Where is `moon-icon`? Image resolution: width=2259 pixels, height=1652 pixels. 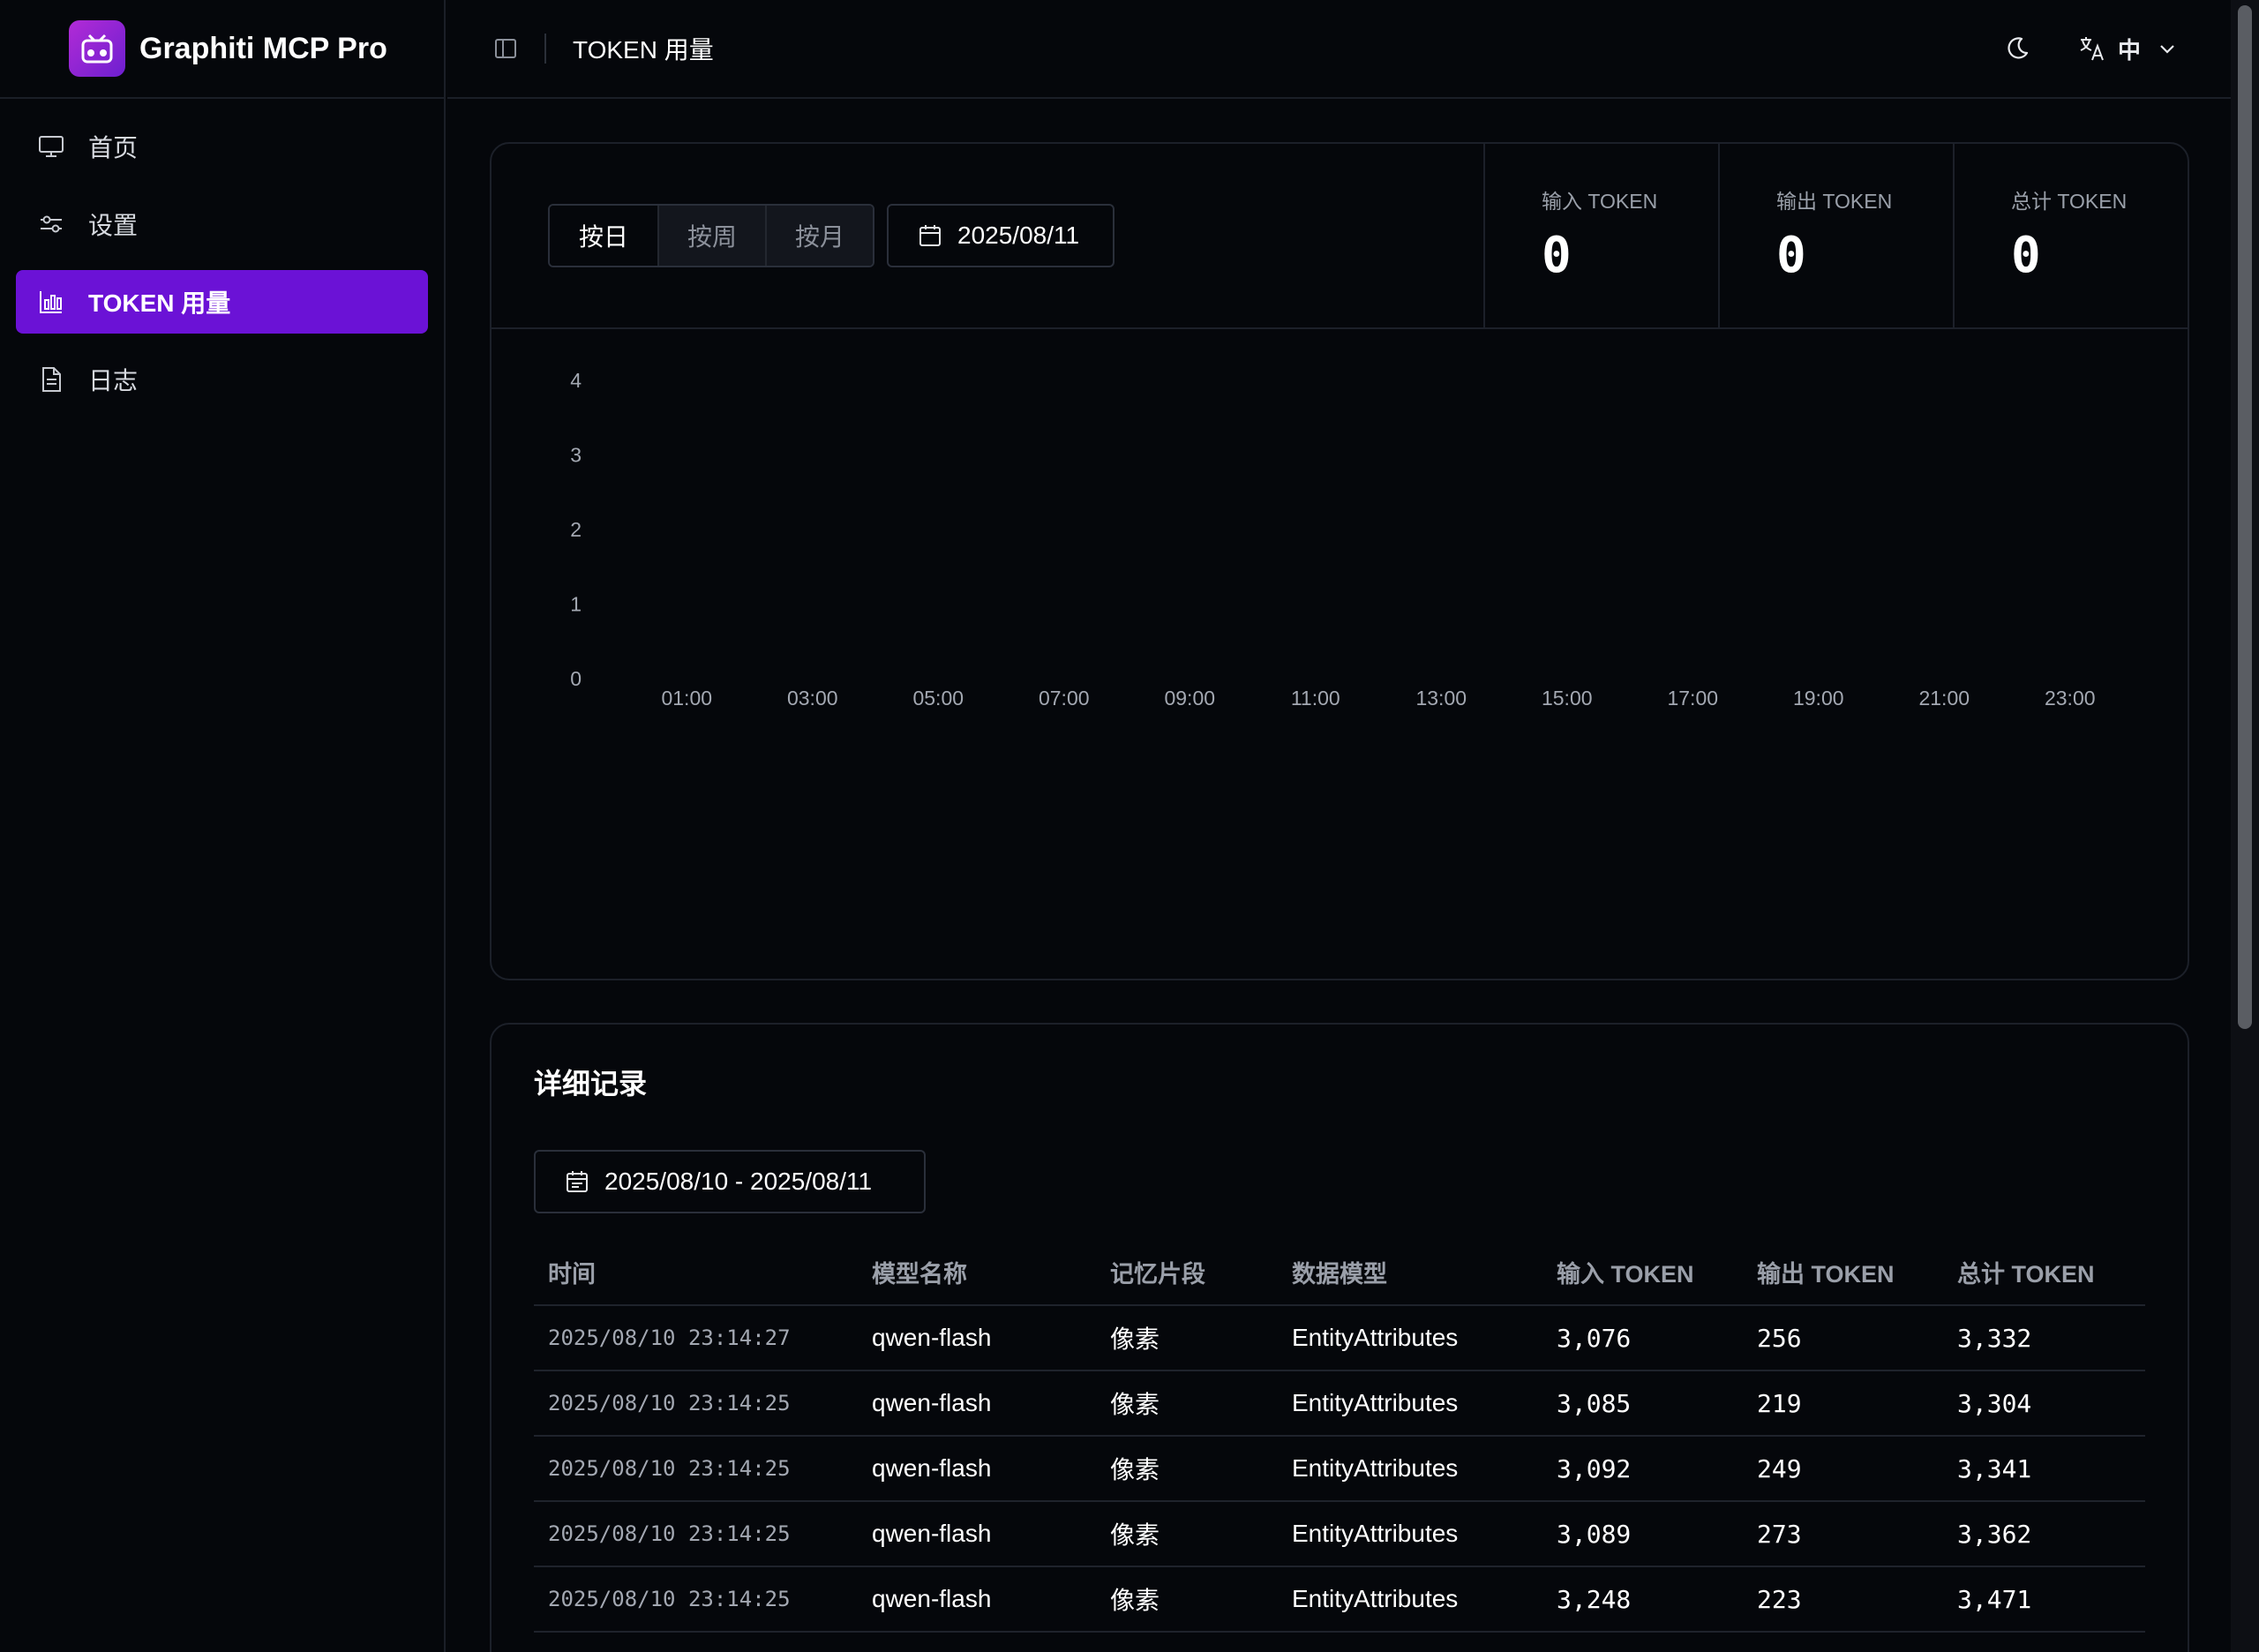 moon-icon is located at coordinates (2018, 48).